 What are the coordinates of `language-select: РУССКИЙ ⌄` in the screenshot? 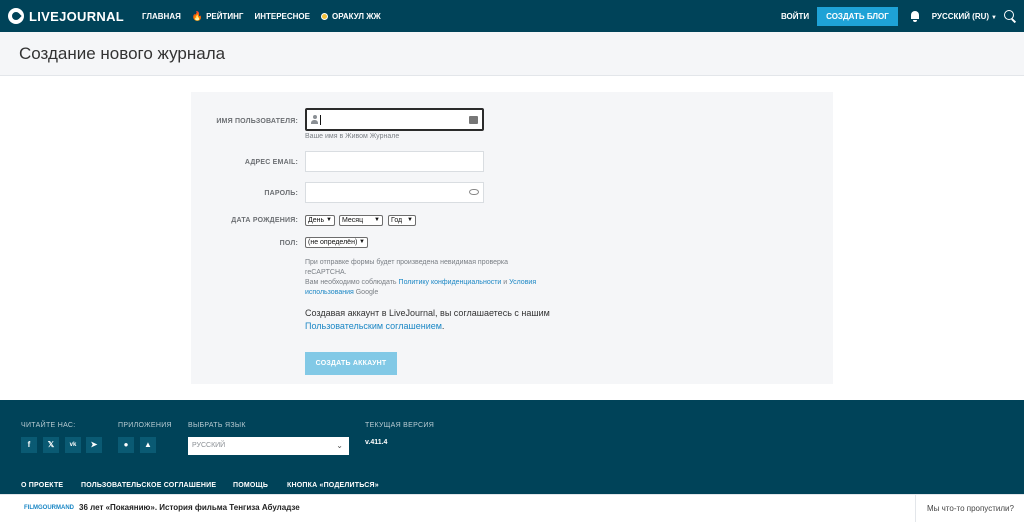 It's located at (268, 446).